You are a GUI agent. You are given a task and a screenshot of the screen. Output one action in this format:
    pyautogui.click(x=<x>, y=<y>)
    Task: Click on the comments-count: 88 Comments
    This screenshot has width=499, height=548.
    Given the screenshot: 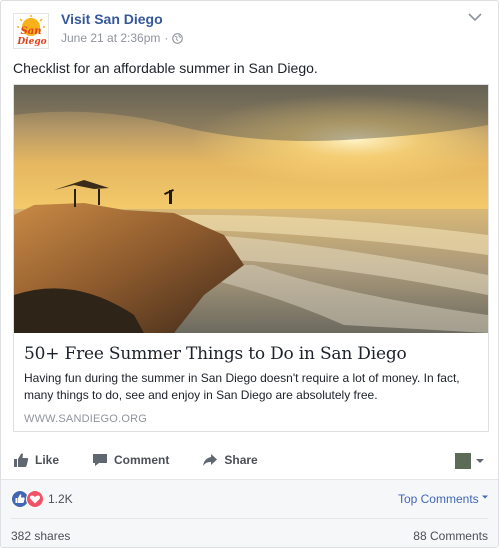 What is the action you would take?
    pyautogui.click(x=450, y=536)
    